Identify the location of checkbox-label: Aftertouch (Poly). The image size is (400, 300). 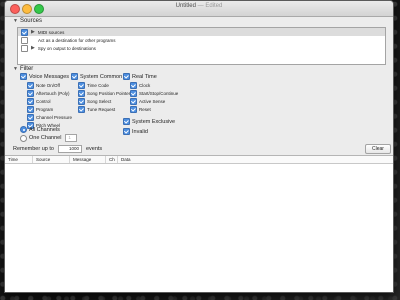
(53, 93).